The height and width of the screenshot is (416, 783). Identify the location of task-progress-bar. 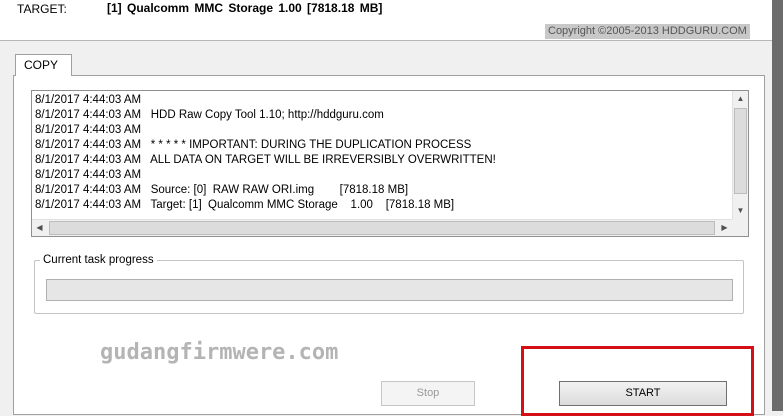
(389, 290).